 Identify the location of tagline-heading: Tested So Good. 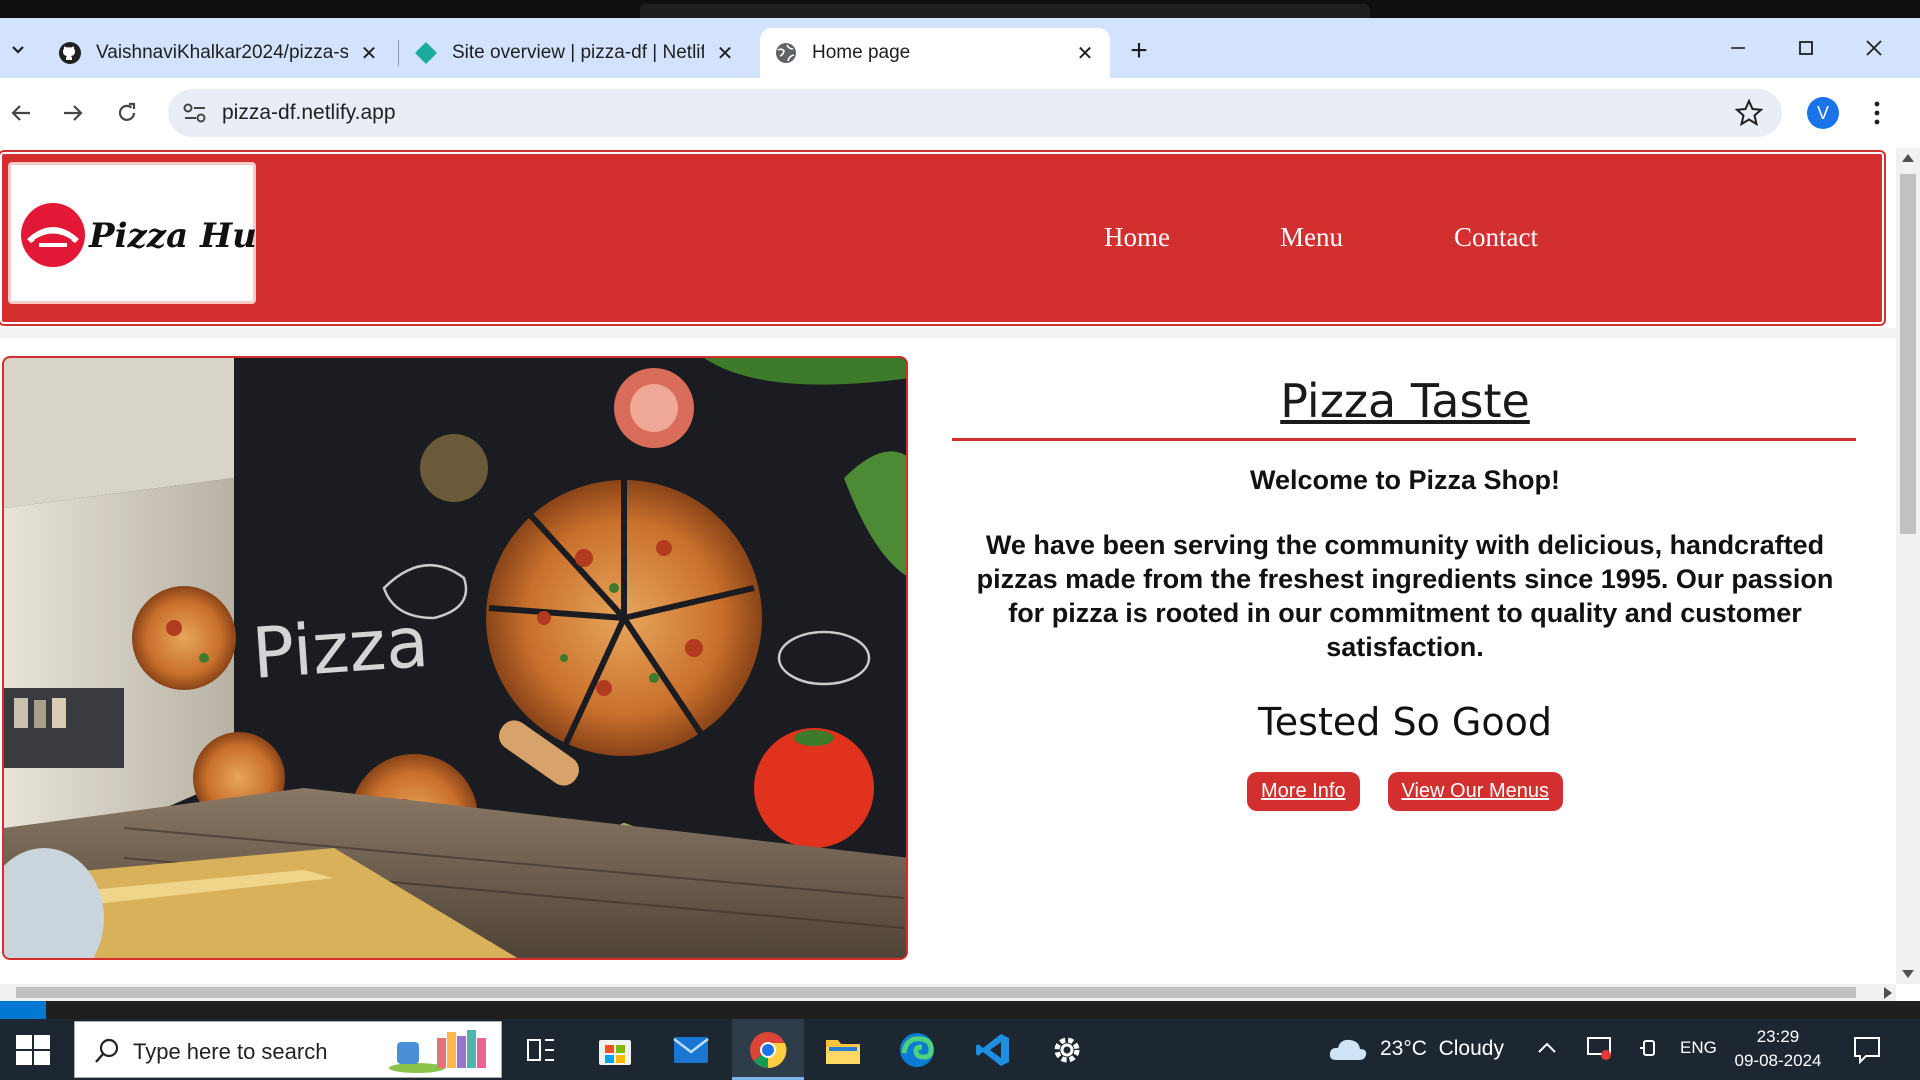
(1405, 722).